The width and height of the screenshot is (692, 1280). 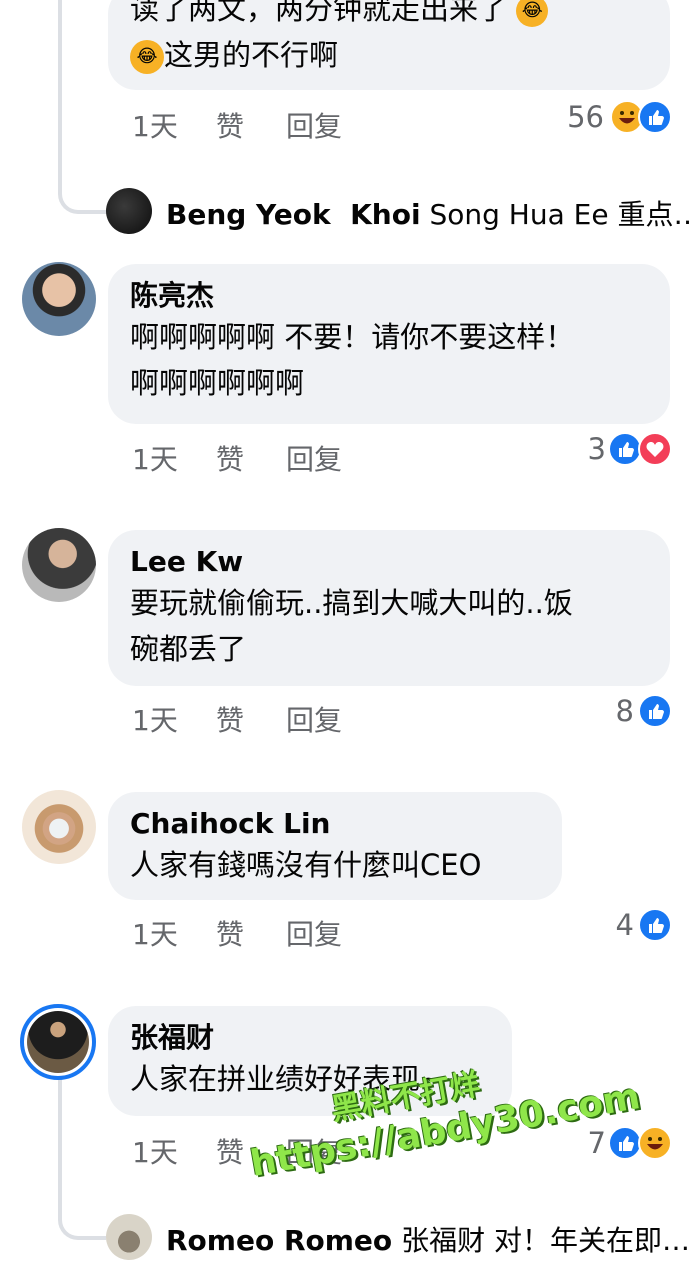 I want to click on comment-author: 张福财, so click(x=310, y=1038).